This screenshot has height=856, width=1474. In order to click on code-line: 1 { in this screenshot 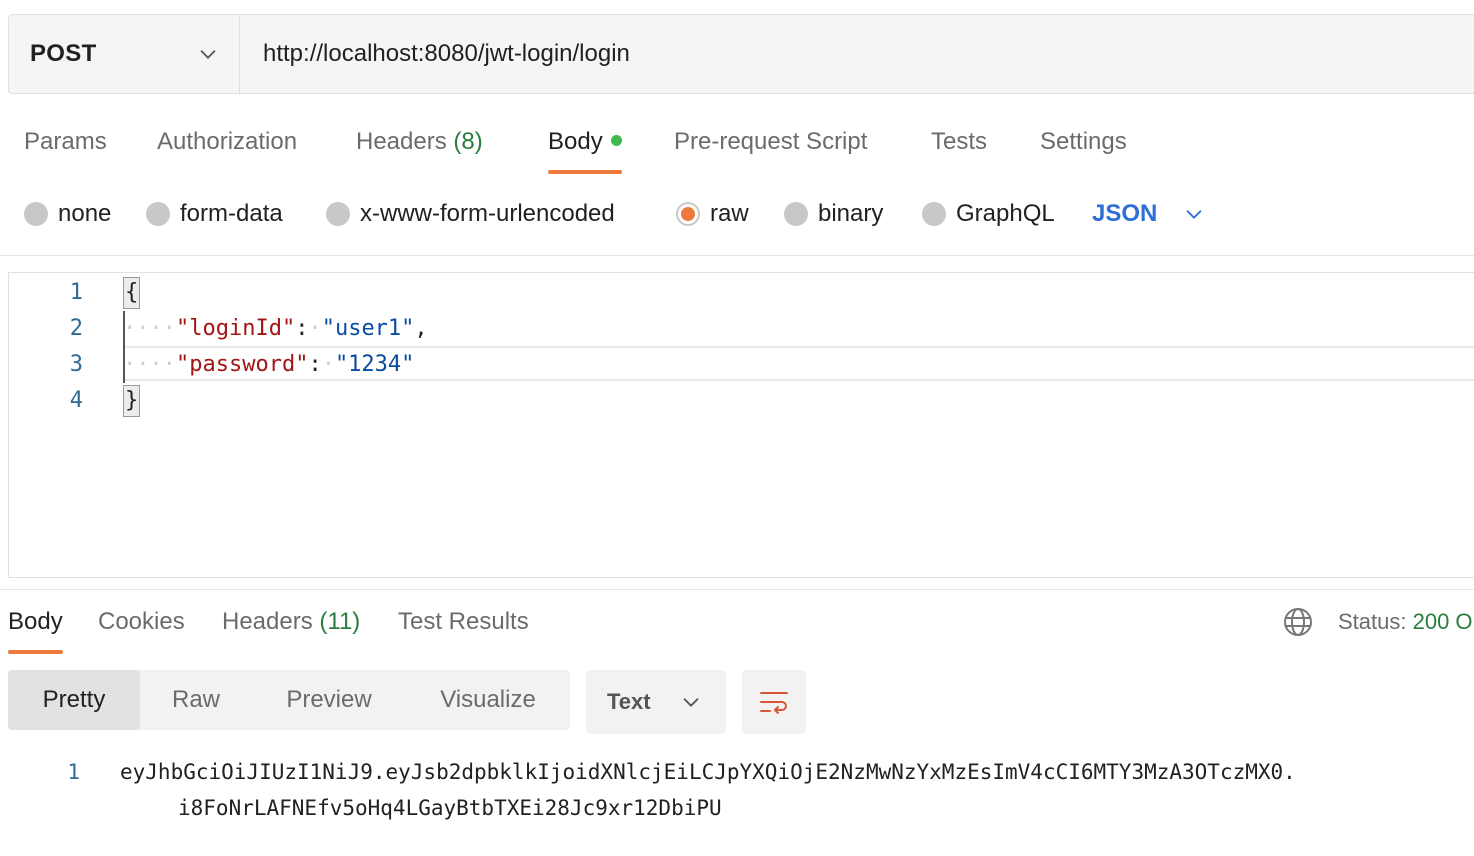, I will do `click(741, 293)`.